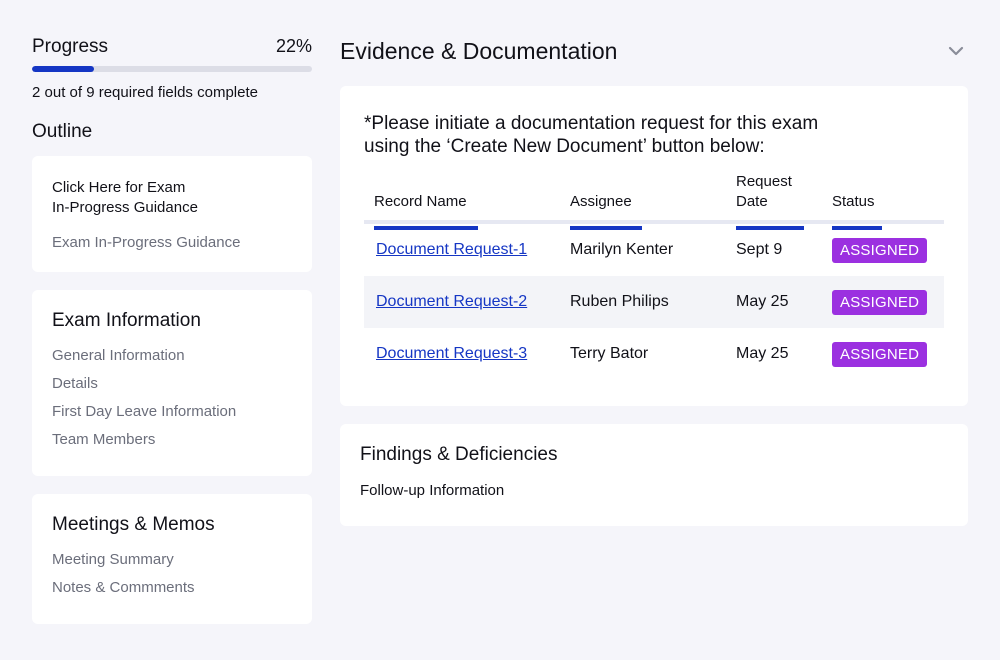 The width and height of the screenshot is (1000, 660). What do you see at coordinates (70, 46) in the screenshot?
I see `progress-title: Progress` at bounding box center [70, 46].